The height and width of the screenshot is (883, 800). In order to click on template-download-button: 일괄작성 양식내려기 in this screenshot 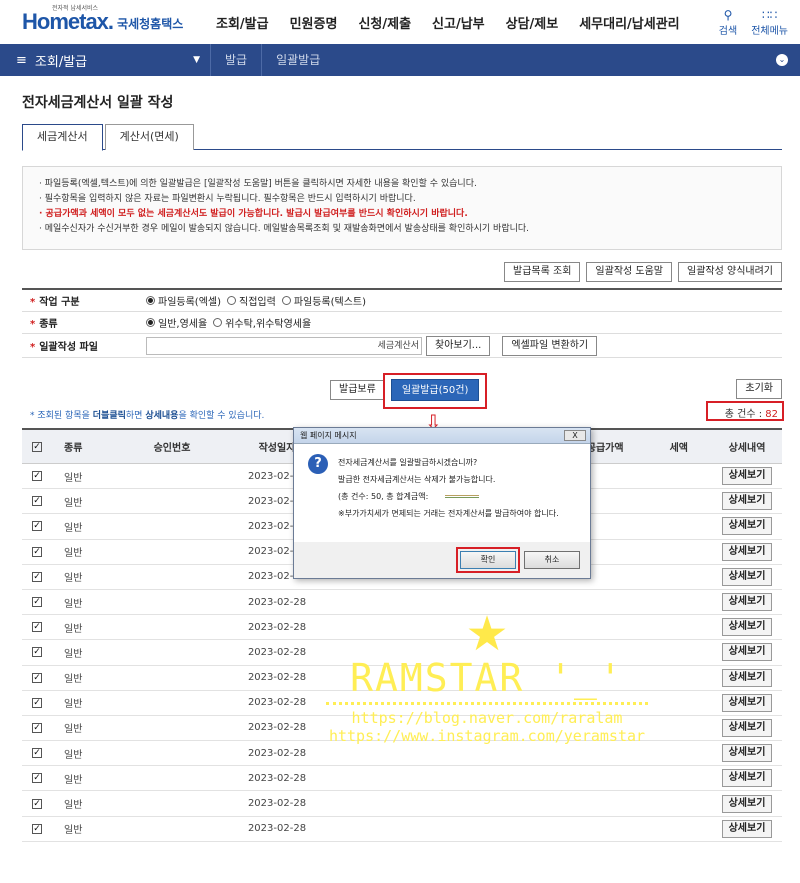, I will do `click(730, 272)`.